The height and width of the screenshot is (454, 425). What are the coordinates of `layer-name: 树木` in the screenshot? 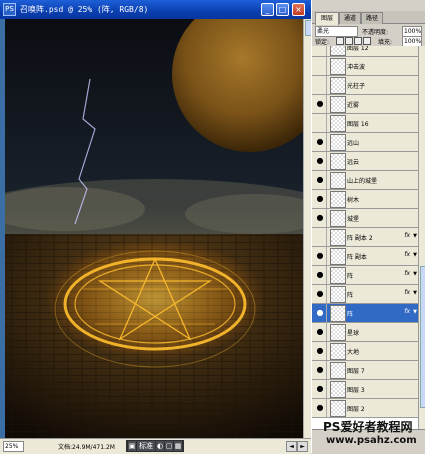 It's located at (353, 199).